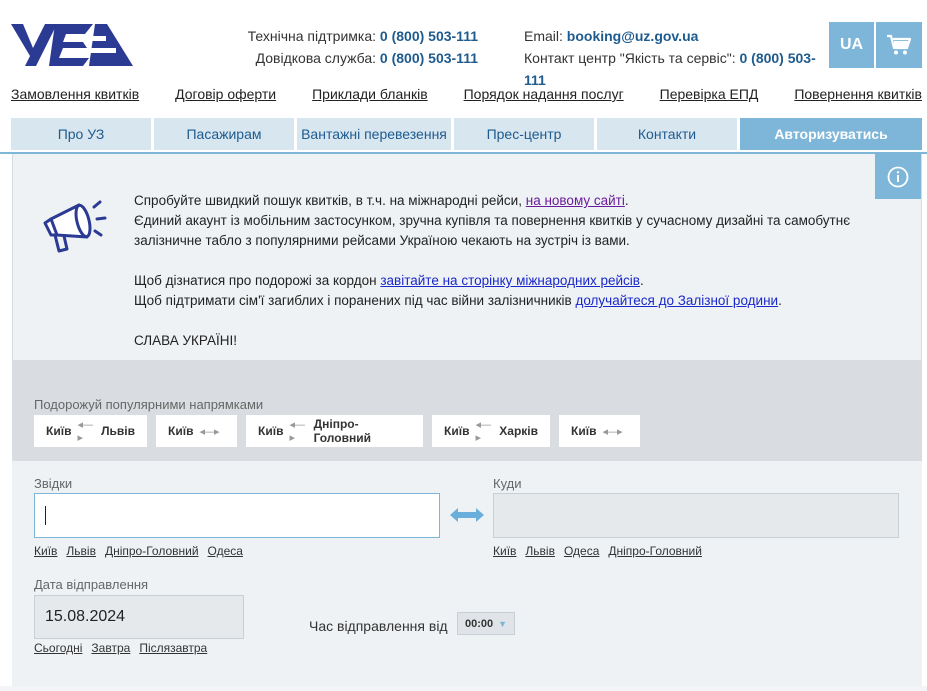 The width and height of the screenshot is (927, 691). Describe the element at coordinates (75, 94) in the screenshot. I see `link-order-tickets: Замовлення квитків` at that location.